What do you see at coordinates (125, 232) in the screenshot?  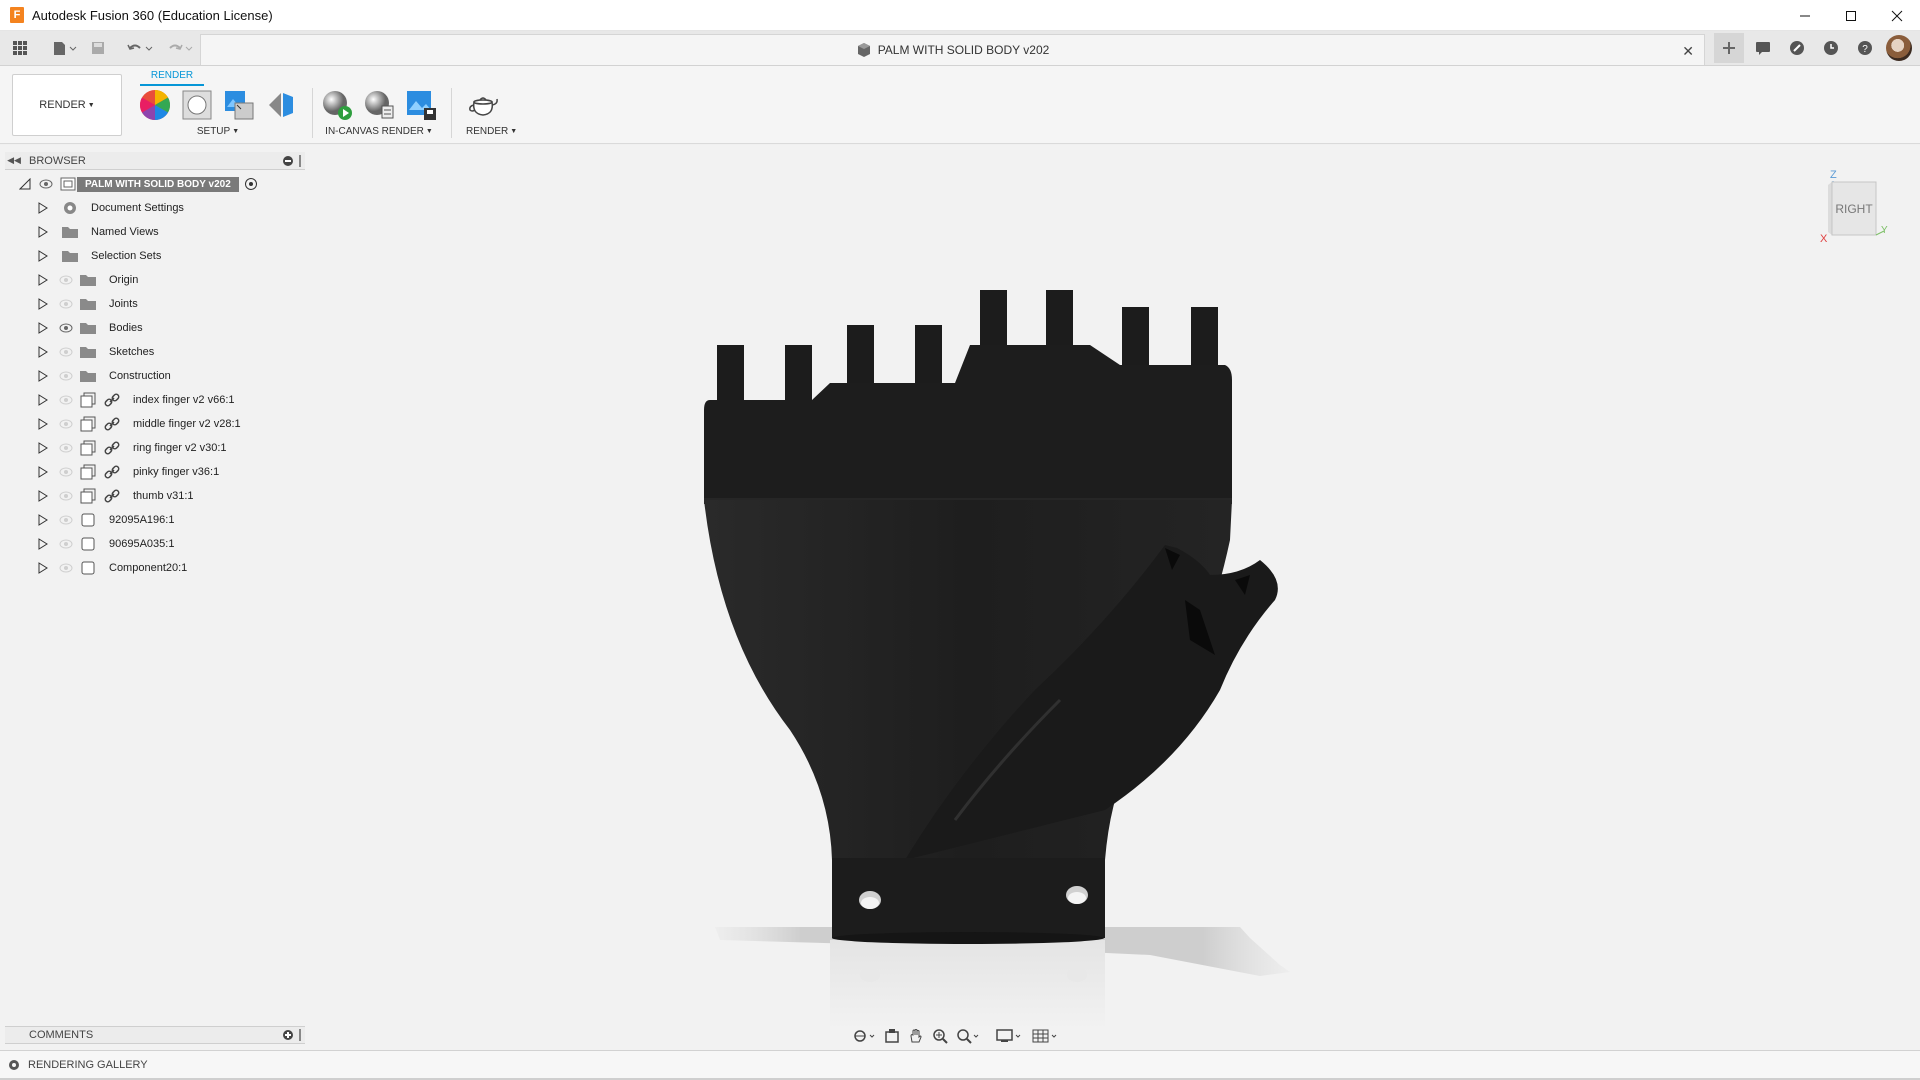 I see `browser-item-label: Named Views` at bounding box center [125, 232].